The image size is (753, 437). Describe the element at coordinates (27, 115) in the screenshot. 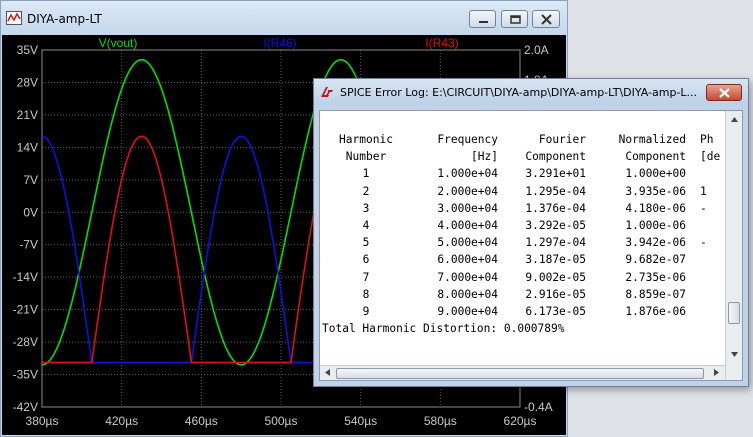

I see `y-tick-label: 21V` at that location.